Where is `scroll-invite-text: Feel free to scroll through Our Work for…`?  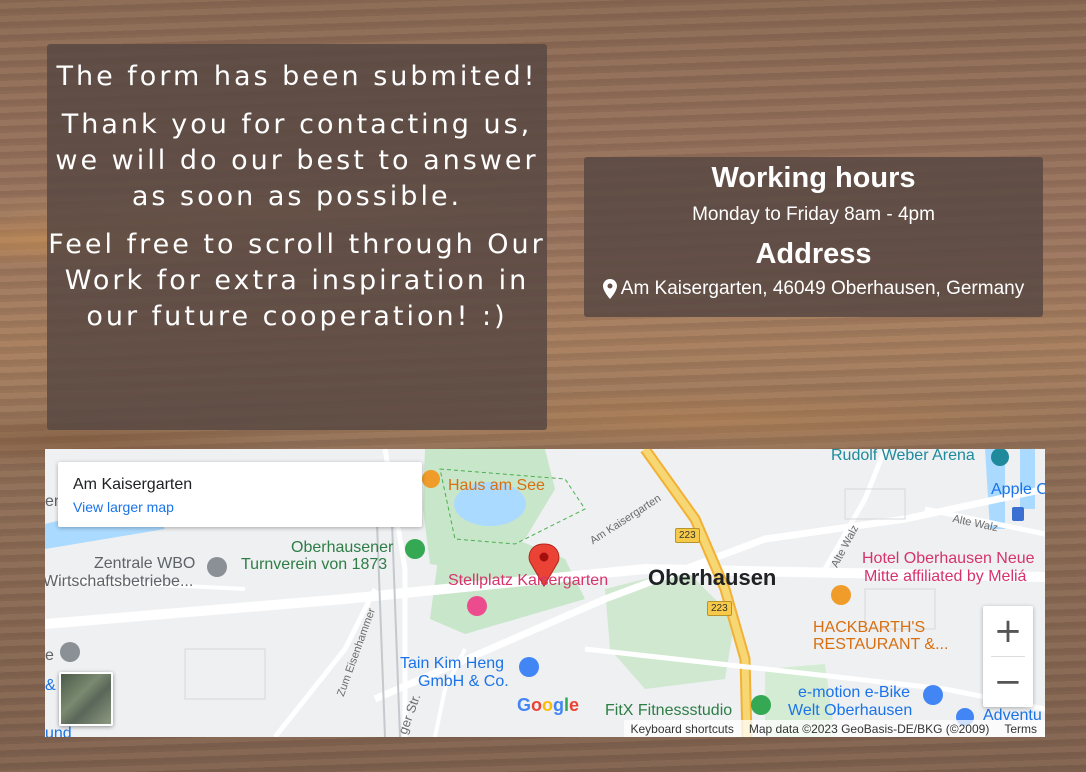 scroll-invite-text: Feel free to scroll through Our Work for… is located at coordinates (297, 280).